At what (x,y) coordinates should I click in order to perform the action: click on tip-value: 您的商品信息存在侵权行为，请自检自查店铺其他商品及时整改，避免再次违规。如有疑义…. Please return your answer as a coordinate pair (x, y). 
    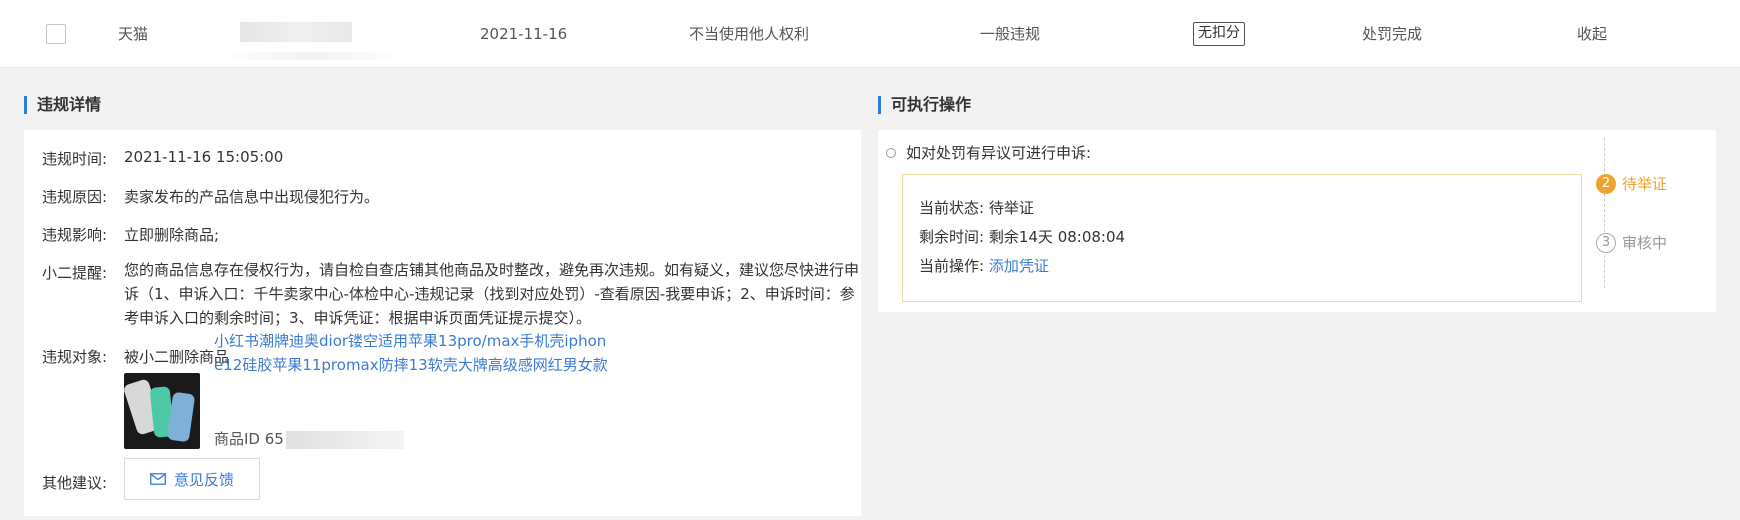
    Looking at the image, I should click on (492, 294).